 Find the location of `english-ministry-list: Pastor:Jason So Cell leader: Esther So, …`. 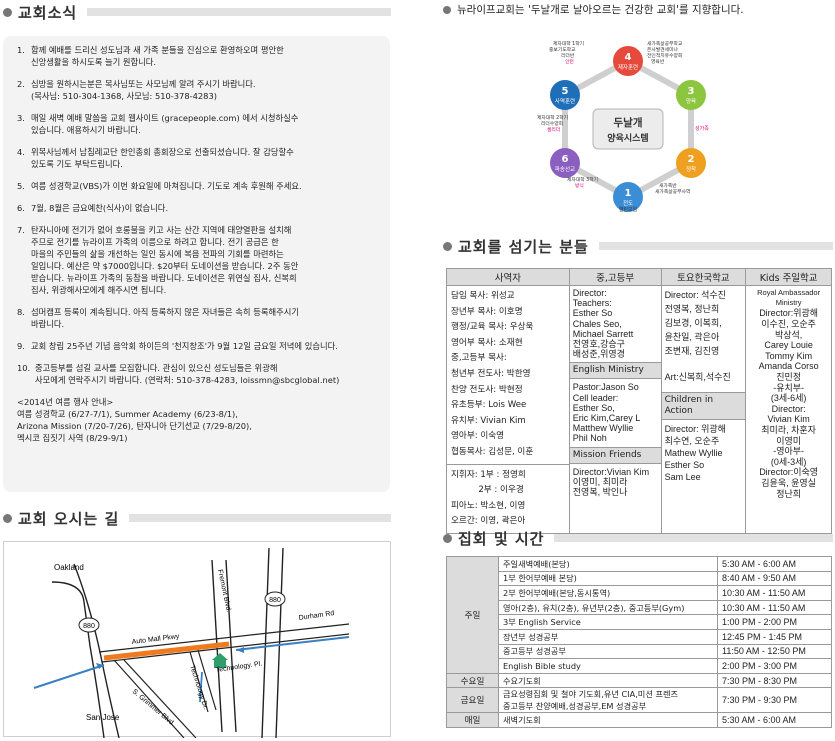

english-ministry-list: Pastor:Jason So Cell leader: Esther So, … is located at coordinates (606, 413).